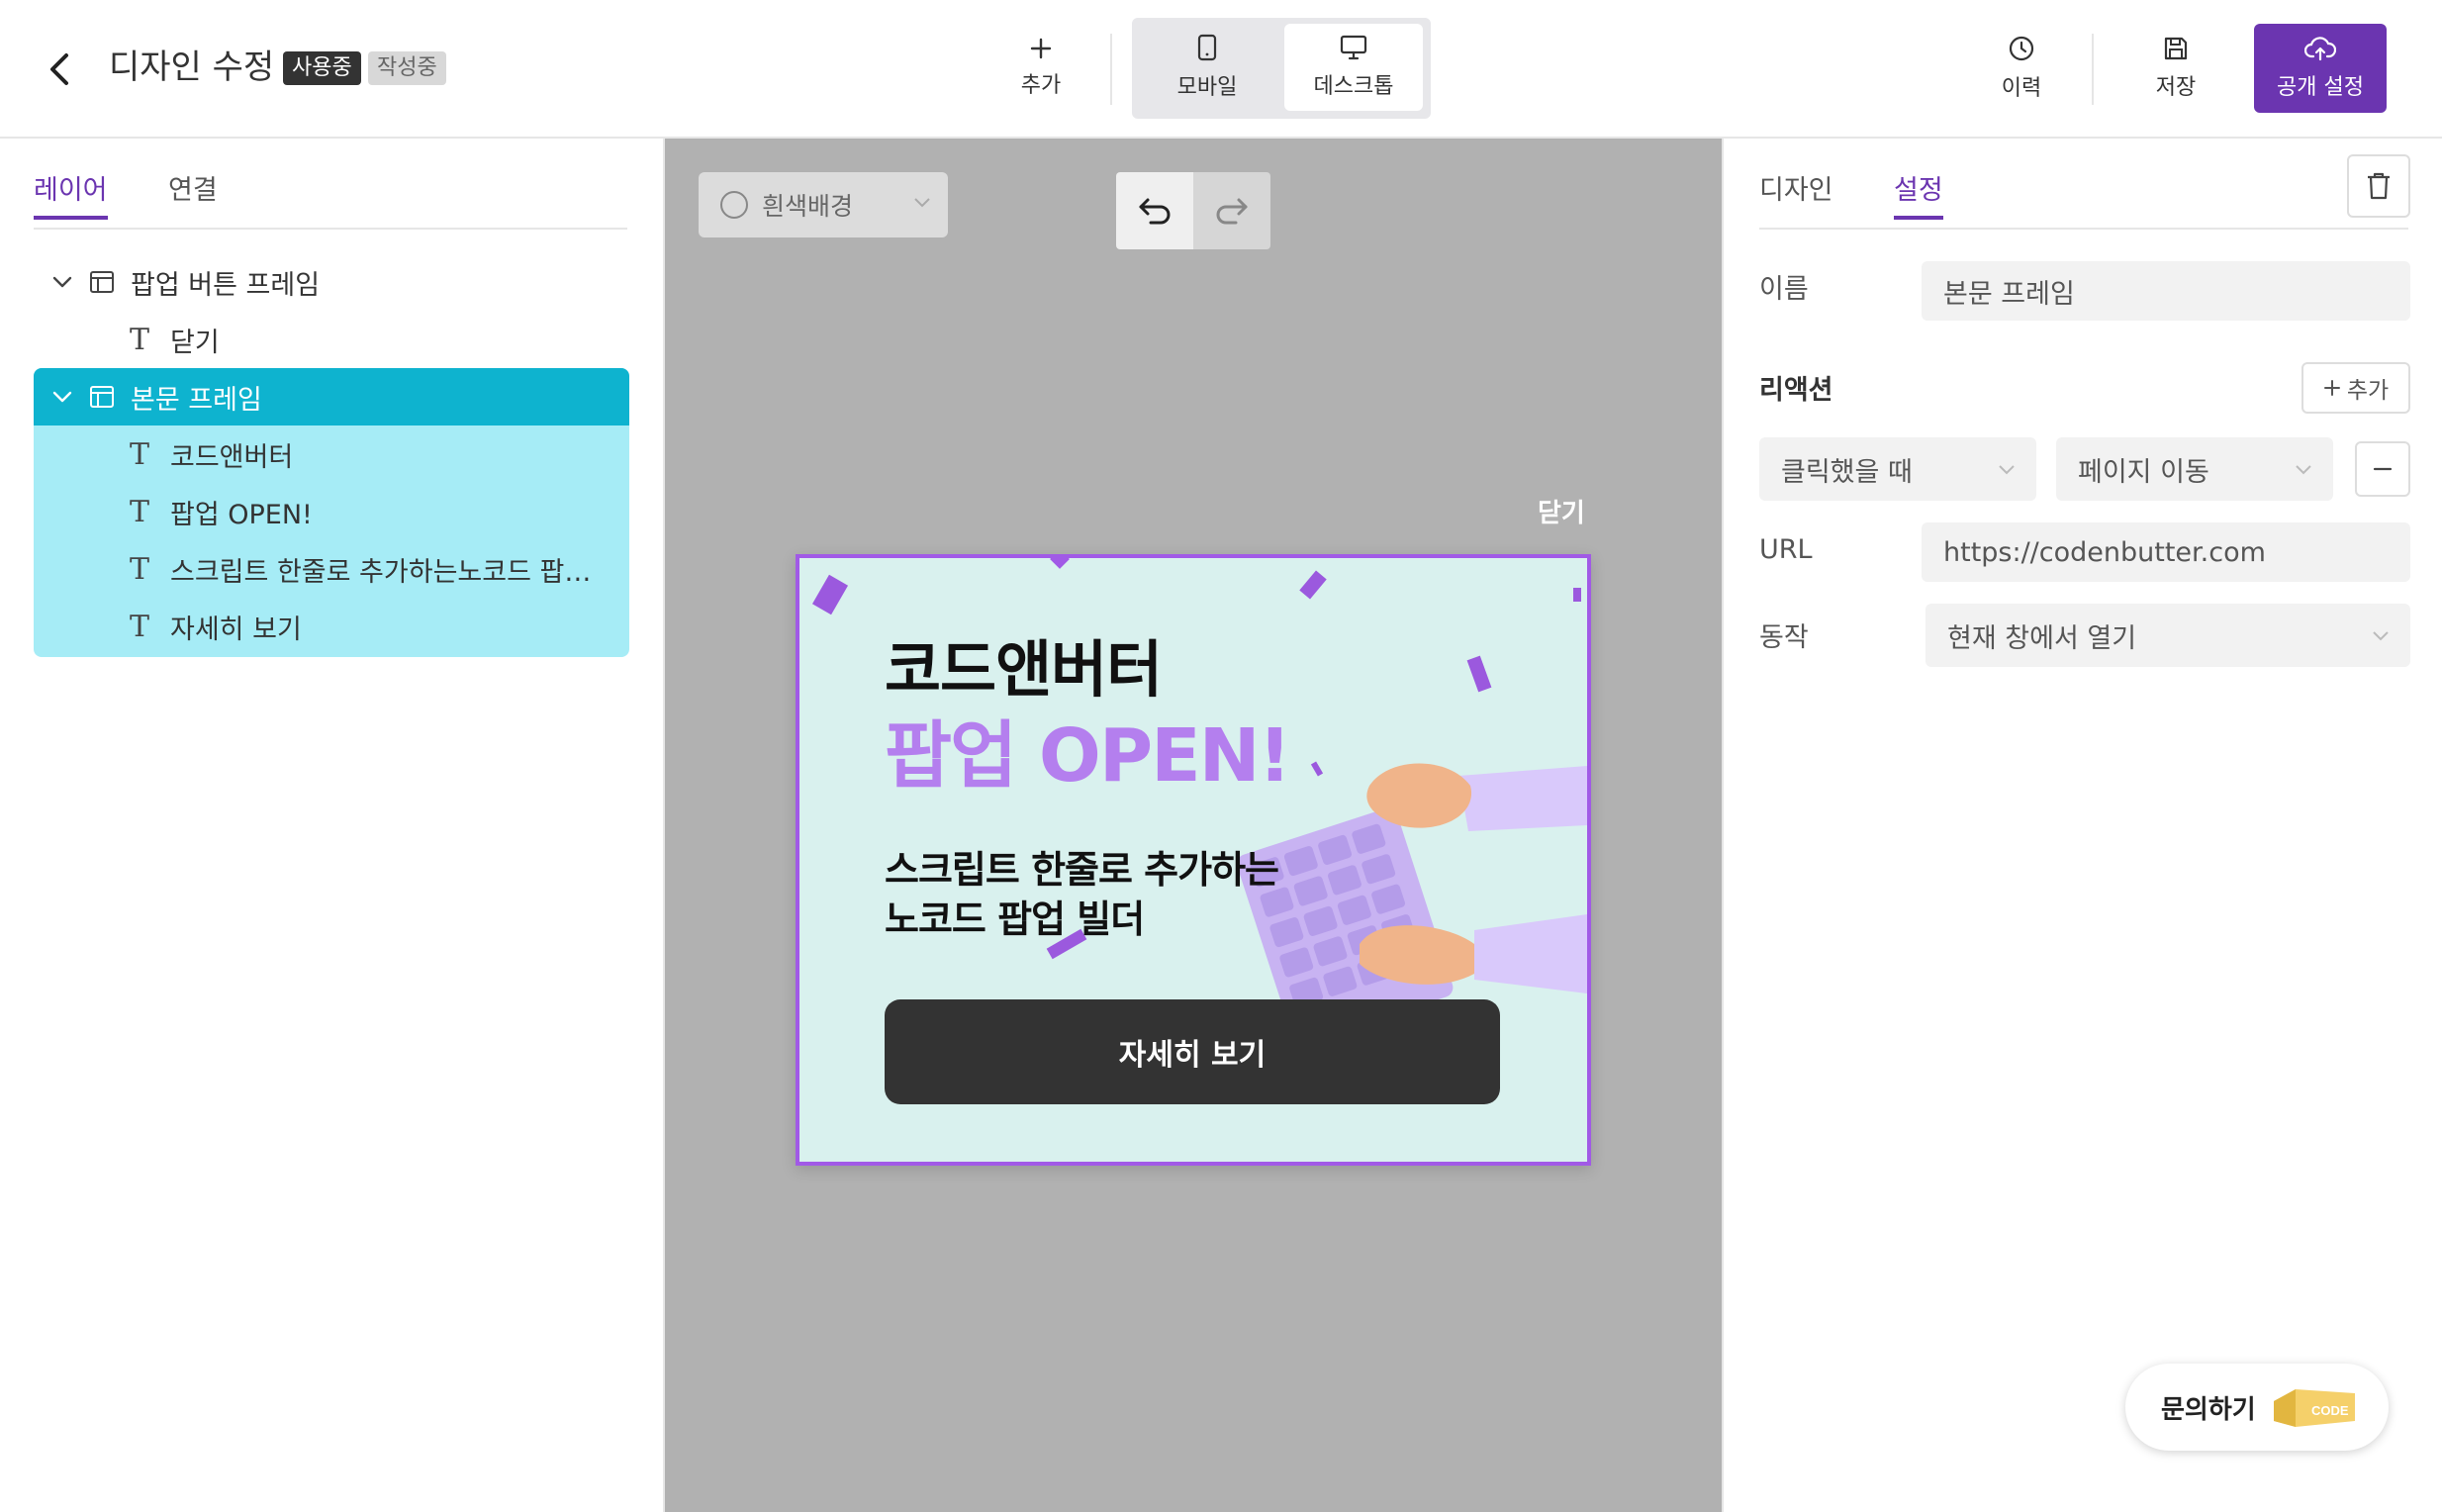  Describe the element at coordinates (1207, 48) in the screenshot. I see `smartphone-icon` at that location.